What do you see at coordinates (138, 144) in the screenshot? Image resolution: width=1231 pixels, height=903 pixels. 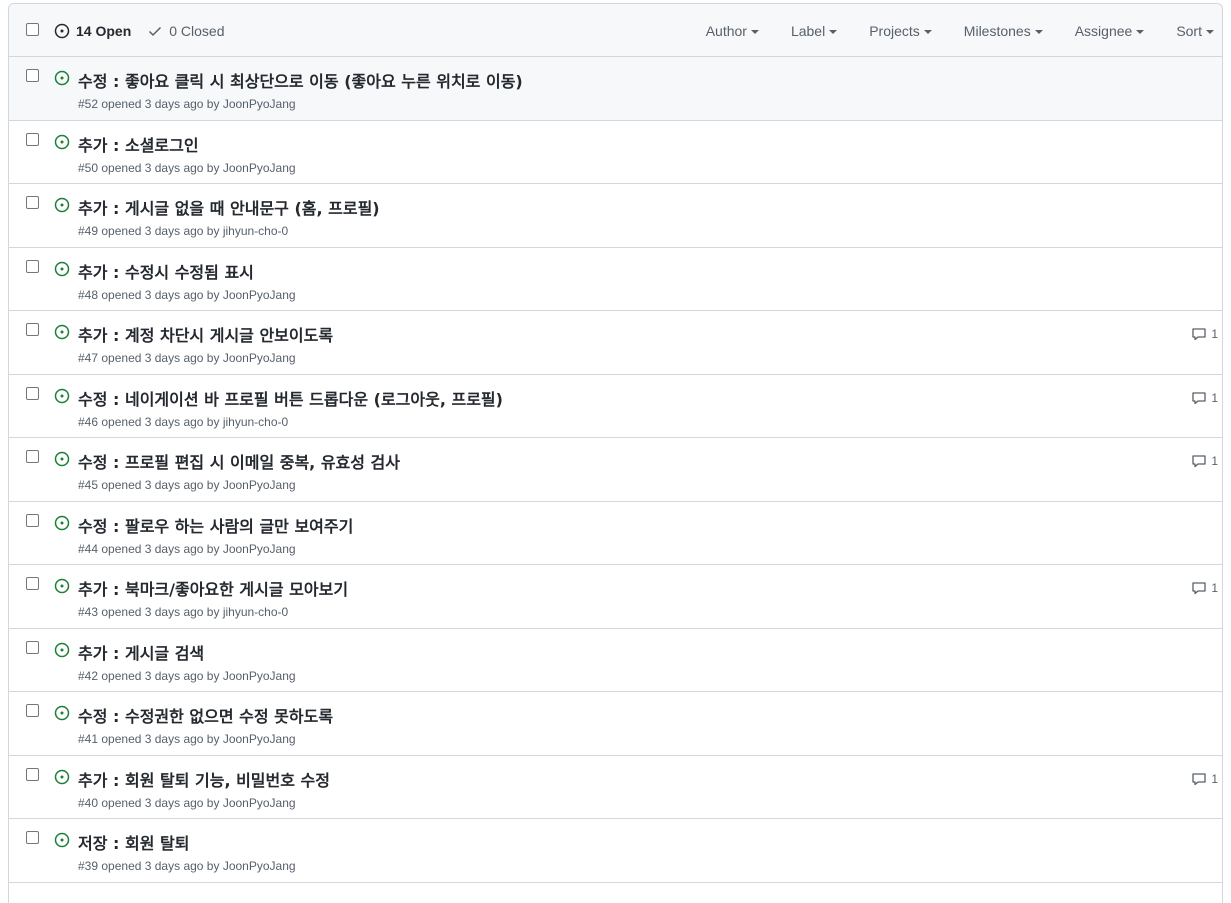 I see `issue-title-link: 추가 : 소셜로그인` at bounding box center [138, 144].